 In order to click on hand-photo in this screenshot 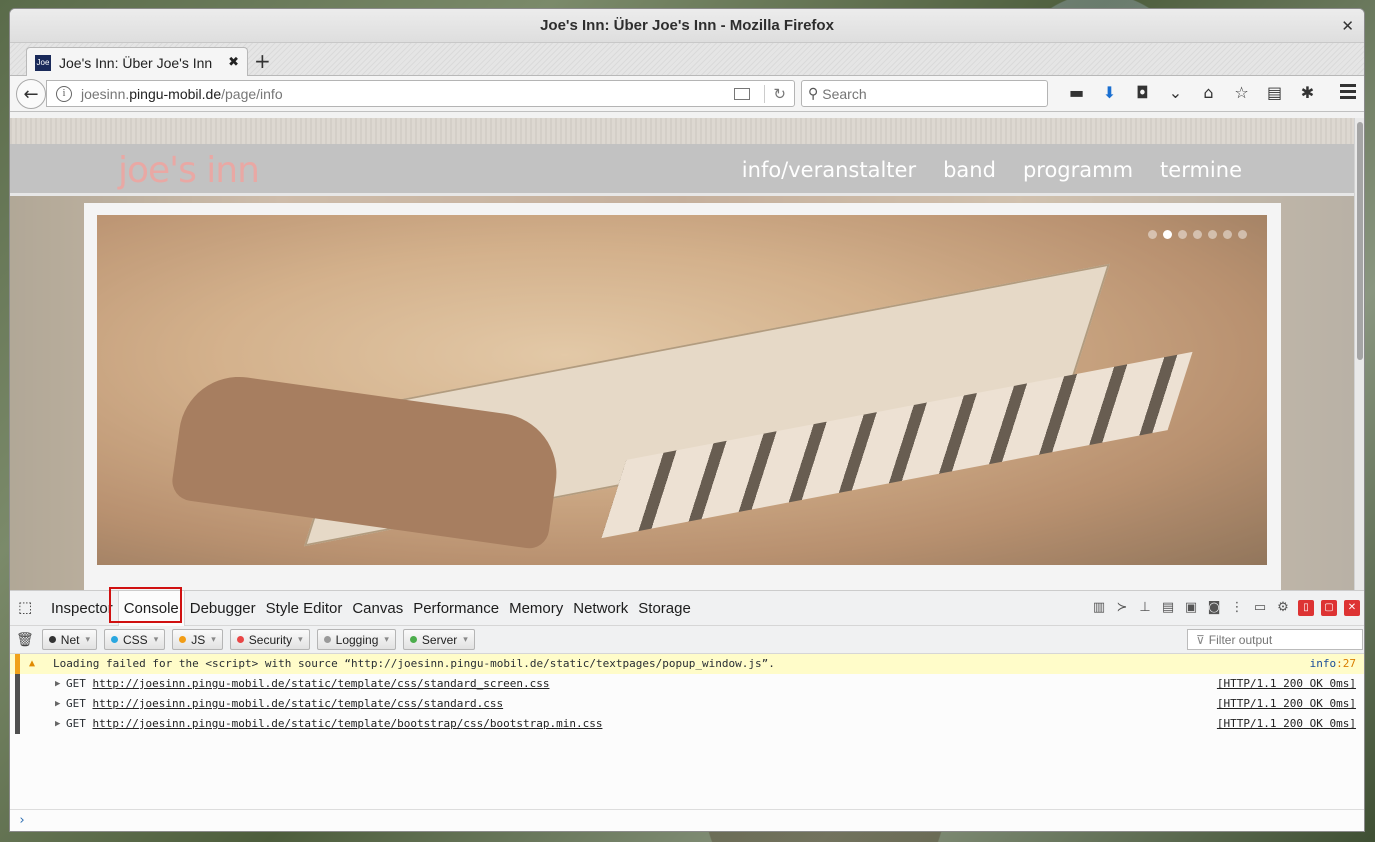, I will do `click(367, 460)`.